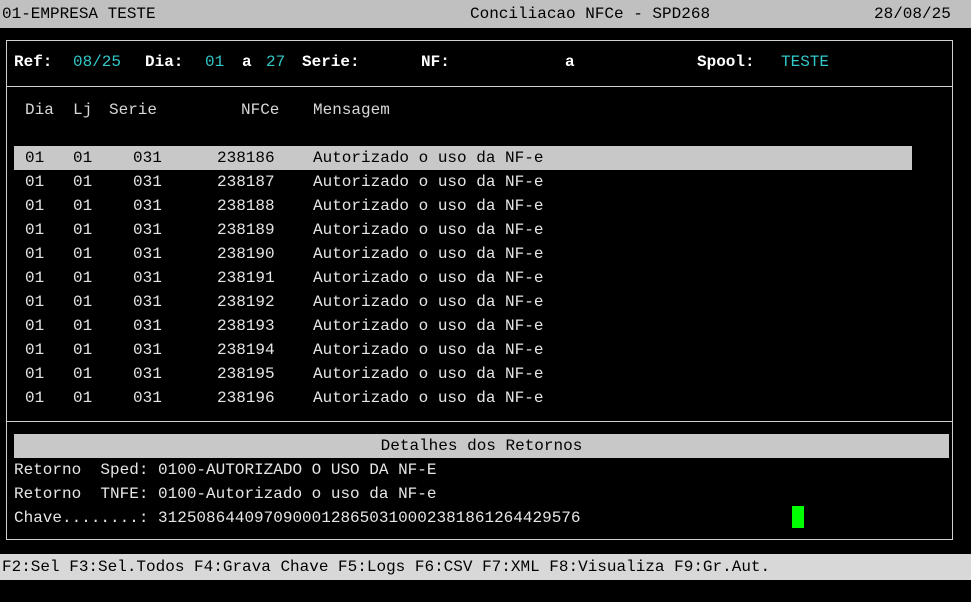  What do you see at coordinates (39, 110) in the screenshot?
I see `col-dia: Dia` at bounding box center [39, 110].